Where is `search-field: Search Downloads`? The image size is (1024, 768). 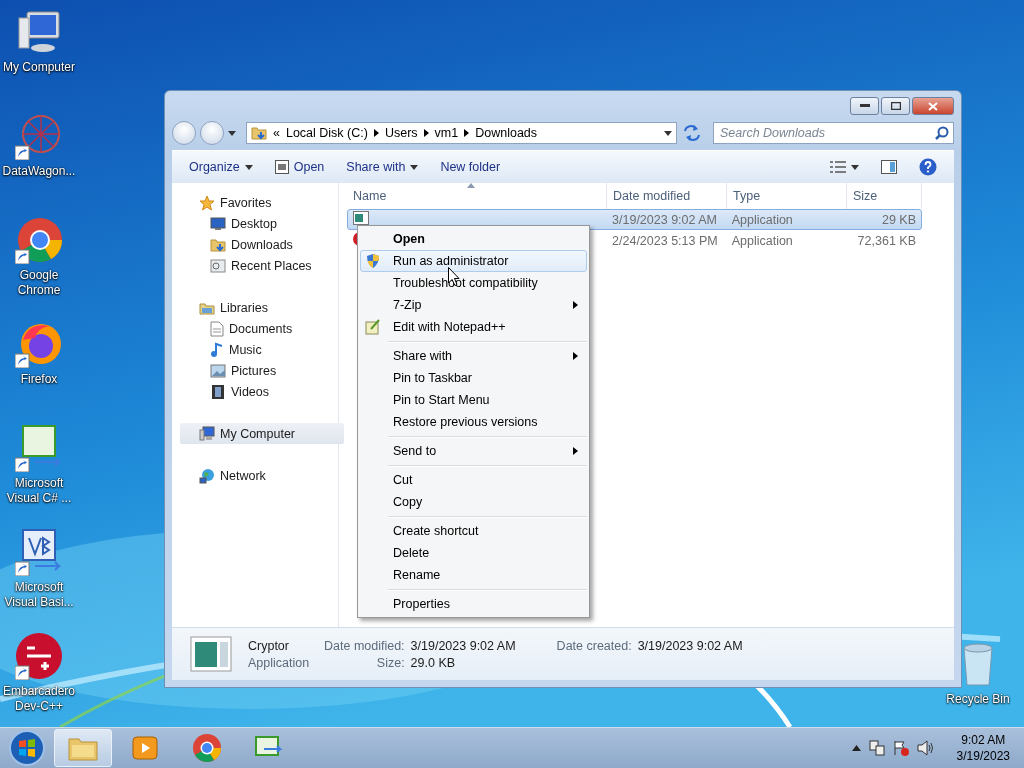
search-field: Search Downloads is located at coordinates (833, 133).